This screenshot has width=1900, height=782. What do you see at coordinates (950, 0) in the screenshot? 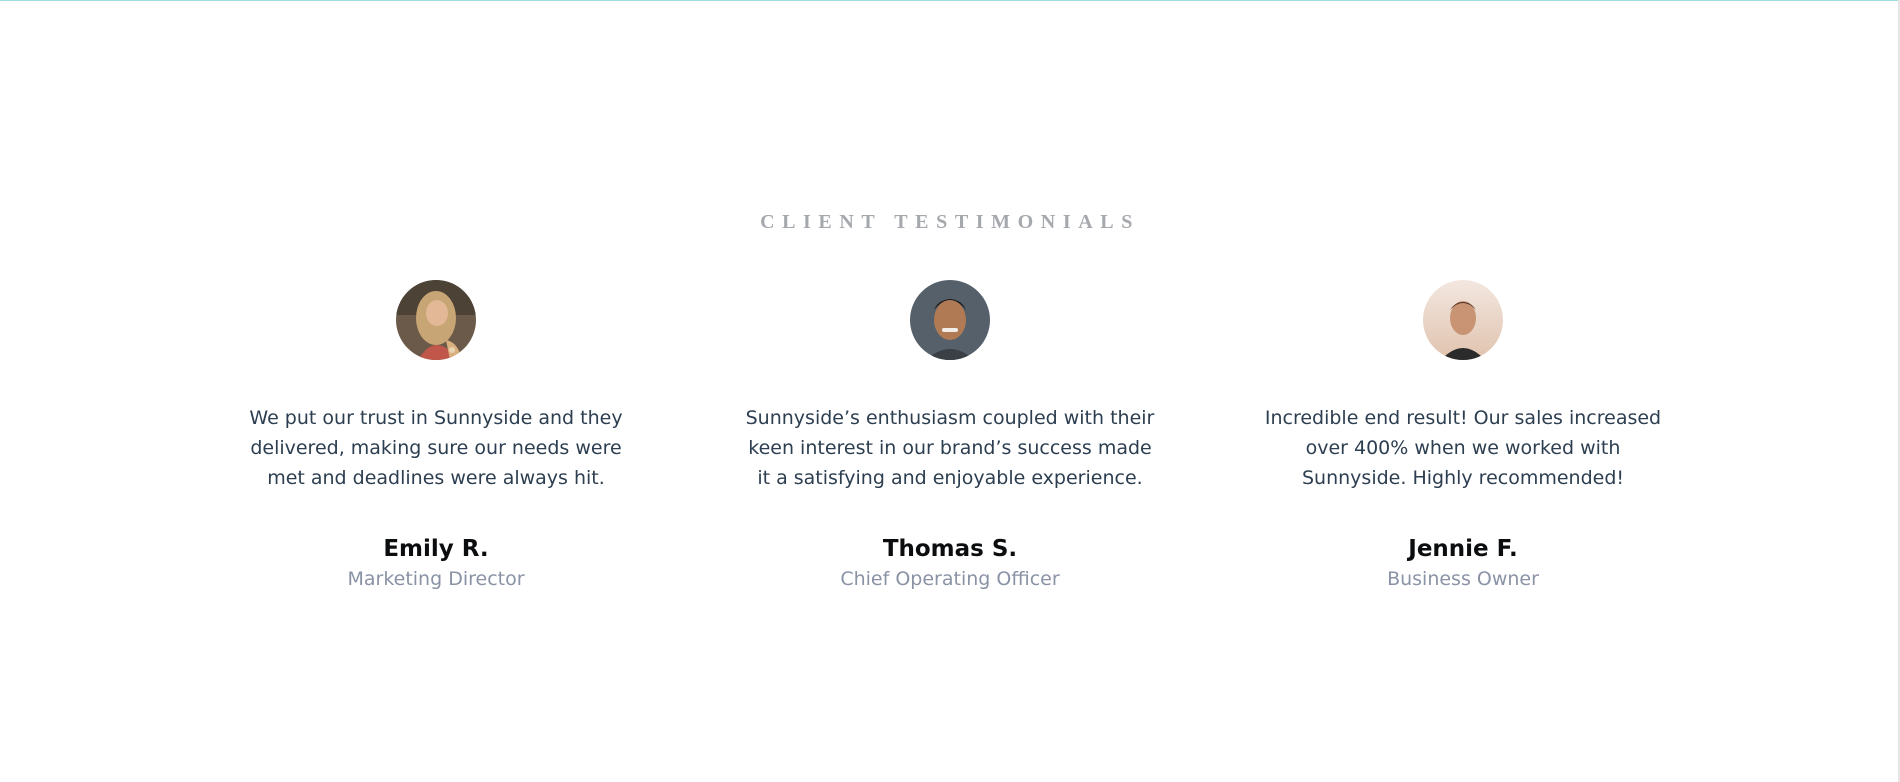
I see `top-border-line` at bounding box center [950, 0].